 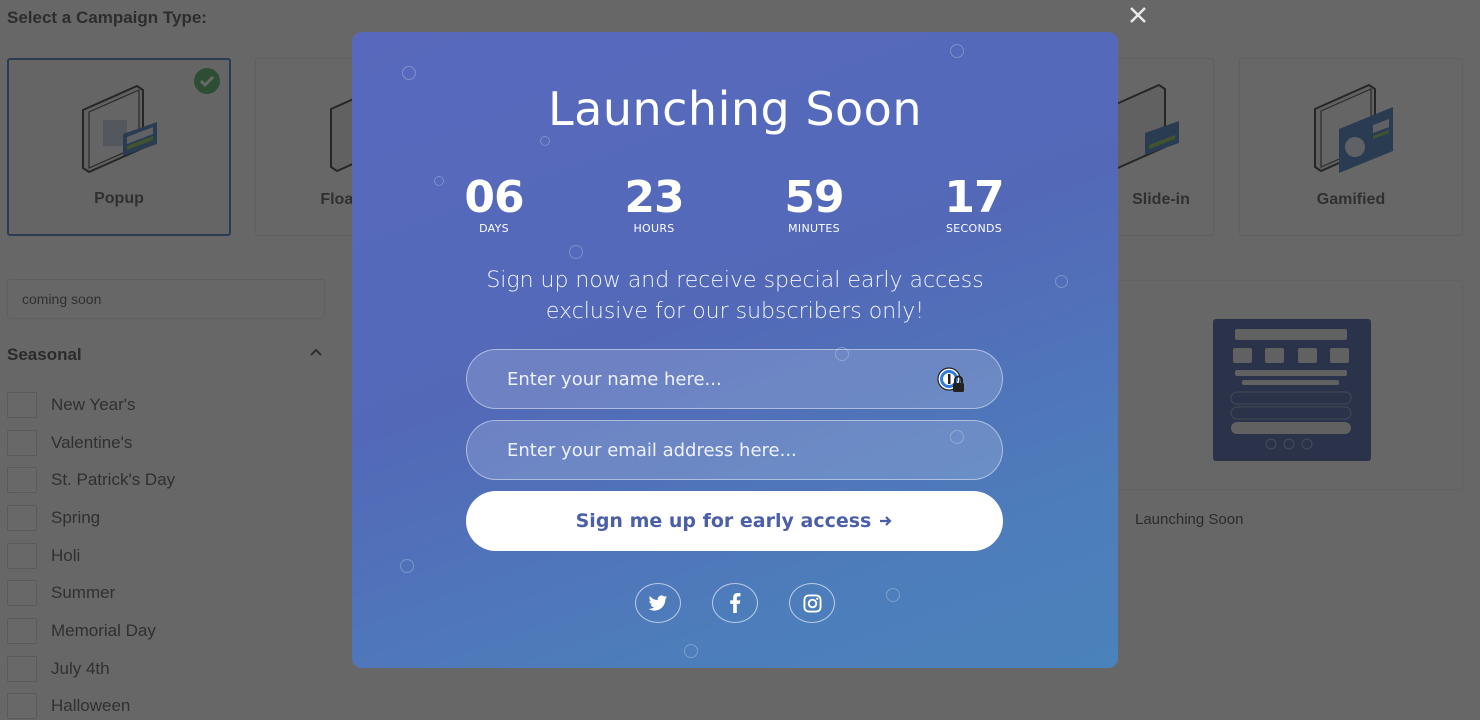 I want to click on facebook-link, so click(x=735, y=603).